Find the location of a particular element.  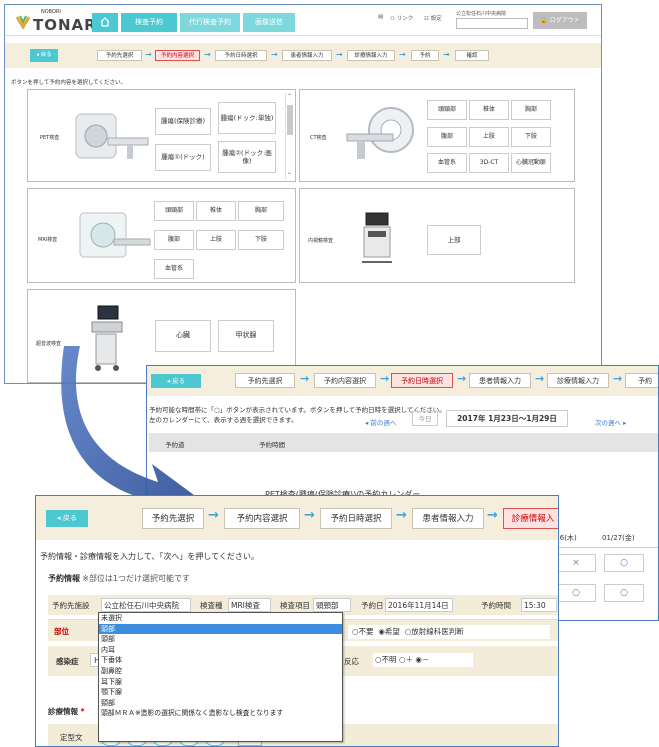

logout-button: 🔒 ログアウト is located at coordinates (560, 20).